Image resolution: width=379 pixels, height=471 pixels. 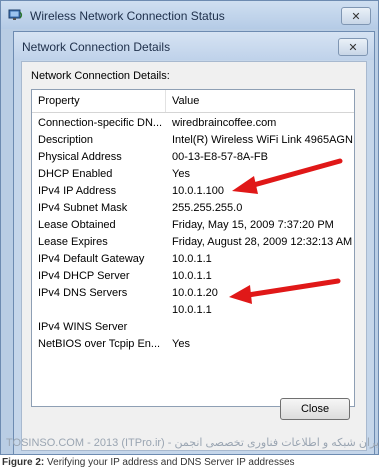 I want to click on row-property: IPv4 DHCP Server, so click(x=84, y=276).